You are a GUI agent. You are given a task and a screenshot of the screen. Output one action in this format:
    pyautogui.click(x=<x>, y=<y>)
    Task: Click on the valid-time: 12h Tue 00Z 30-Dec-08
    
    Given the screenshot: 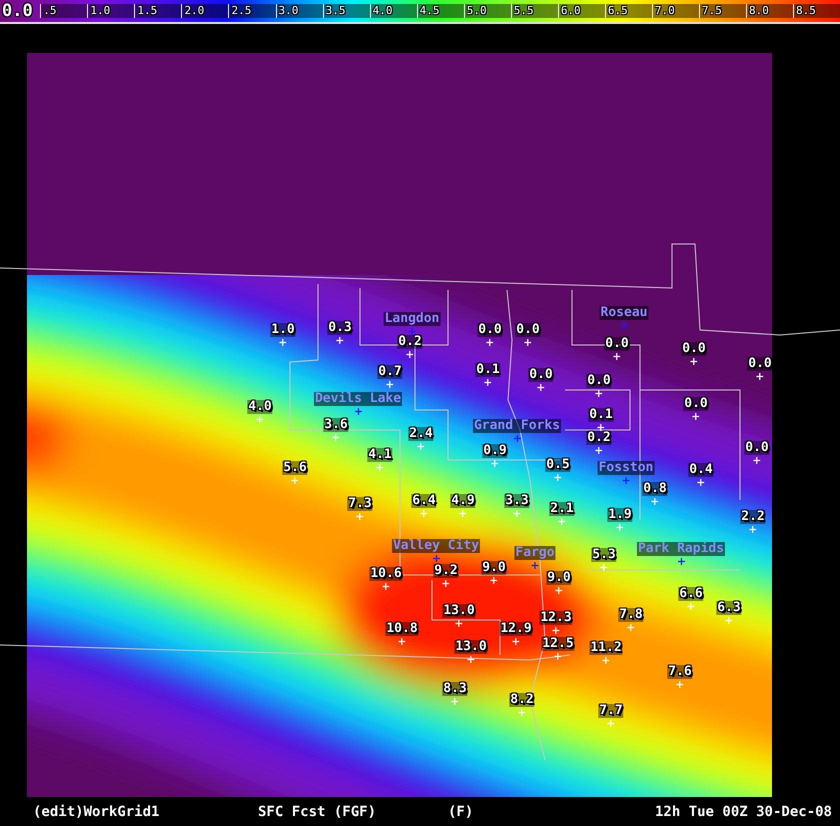 What is the action you would take?
    pyautogui.click(x=743, y=812)
    